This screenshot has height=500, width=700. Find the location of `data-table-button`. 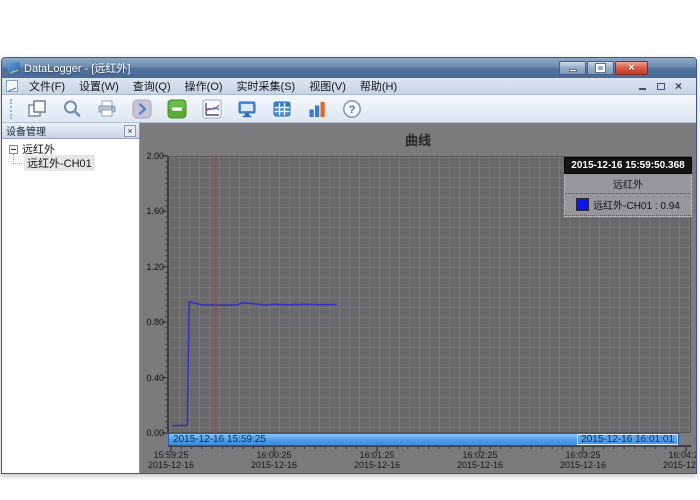

data-table-button is located at coordinates (282, 109).